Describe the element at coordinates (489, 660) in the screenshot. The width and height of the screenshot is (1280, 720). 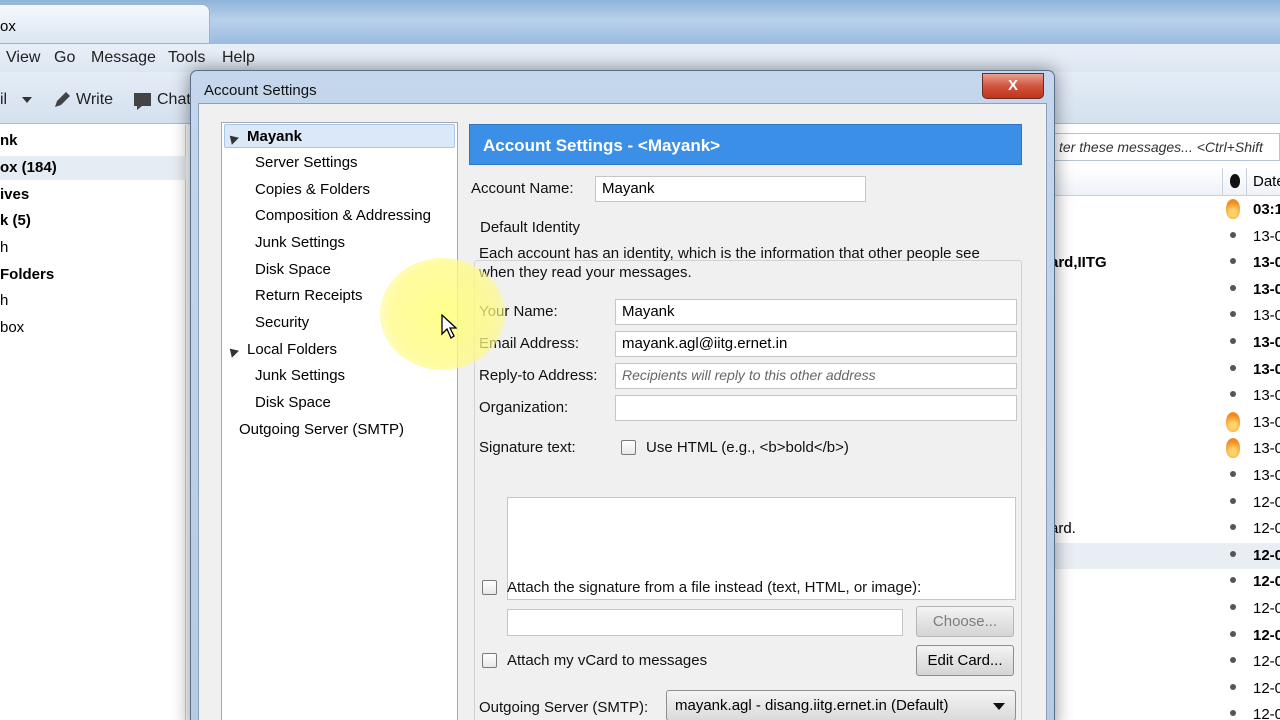
I see `attach-vcard-checkbox` at that location.